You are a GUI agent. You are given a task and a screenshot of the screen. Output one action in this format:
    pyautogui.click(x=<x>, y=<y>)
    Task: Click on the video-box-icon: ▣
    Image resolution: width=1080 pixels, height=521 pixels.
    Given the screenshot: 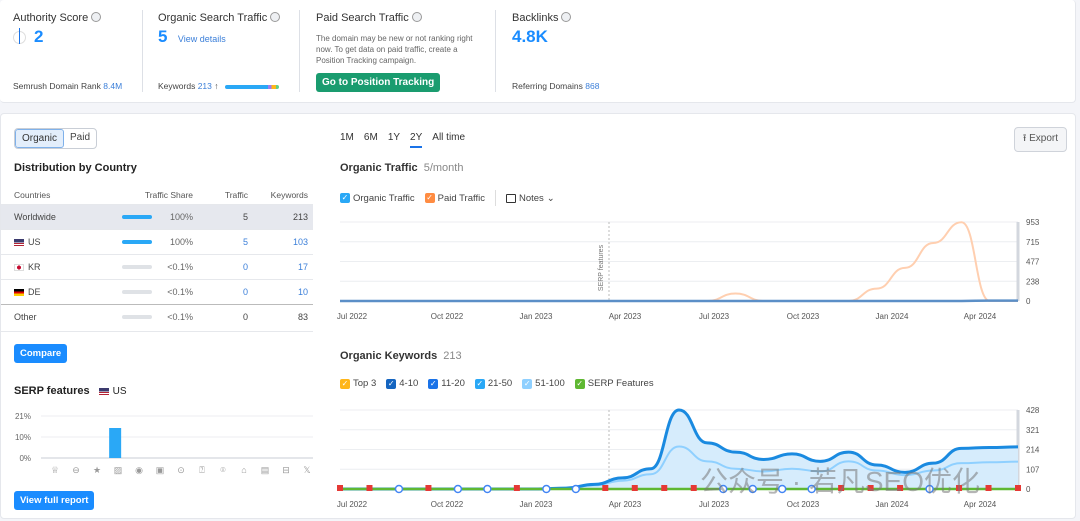 What is the action you would take?
    pyautogui.click(x=160, y=470)
    